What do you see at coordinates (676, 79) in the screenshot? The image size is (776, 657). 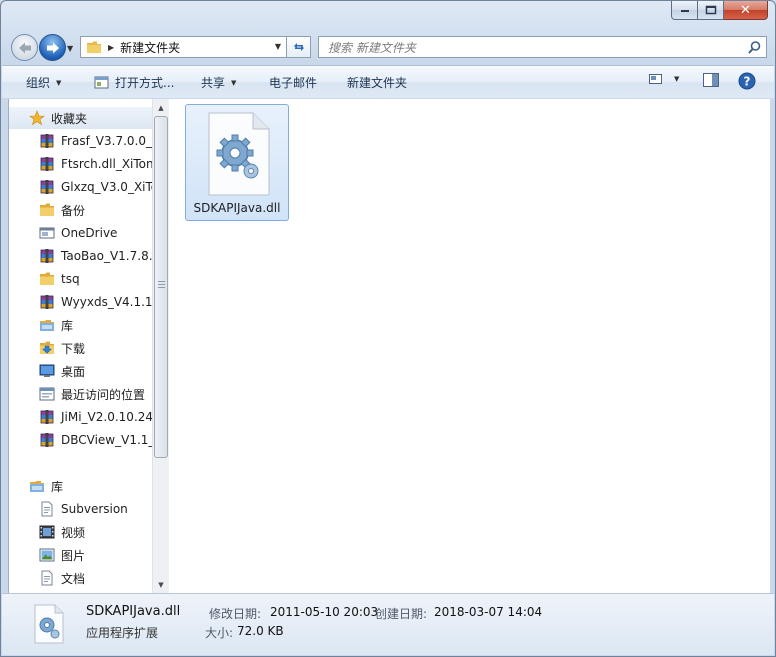 I see `view-dropdown-icon: ▼` at bounding box center [676, 79].